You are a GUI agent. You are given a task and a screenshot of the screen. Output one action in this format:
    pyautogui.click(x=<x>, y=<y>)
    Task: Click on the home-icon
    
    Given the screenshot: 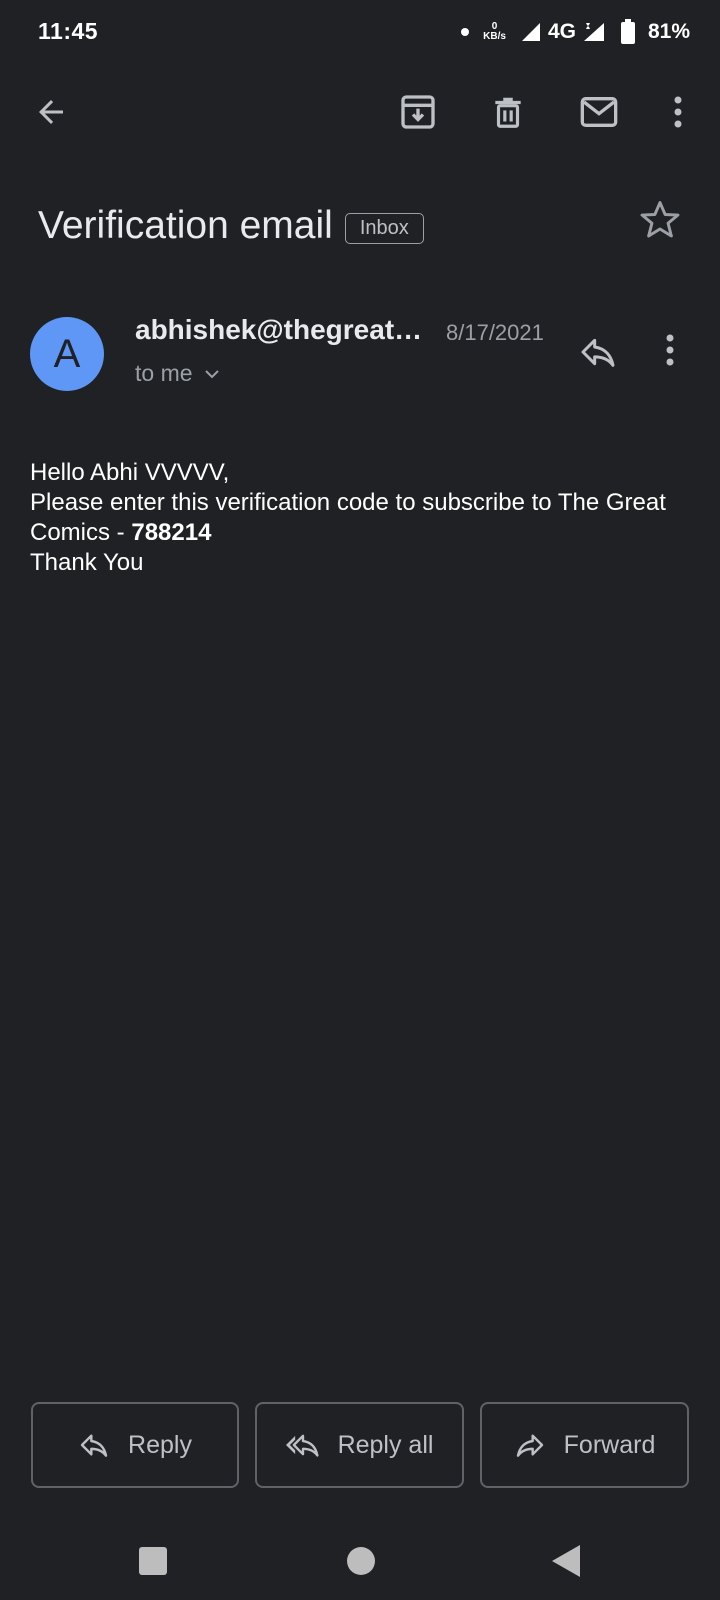 What is the action you would take?
    pyautogui.click(x=361, y=1561)
    